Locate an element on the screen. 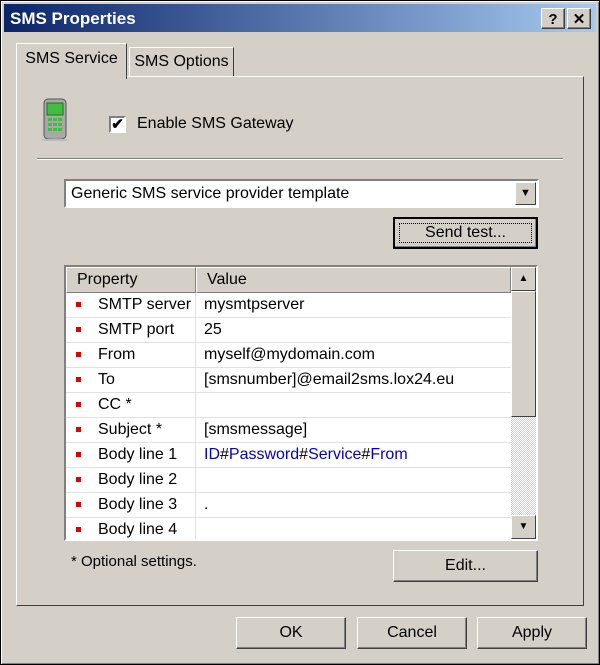  column-header-value: Value is located at coordinates (353, 280).